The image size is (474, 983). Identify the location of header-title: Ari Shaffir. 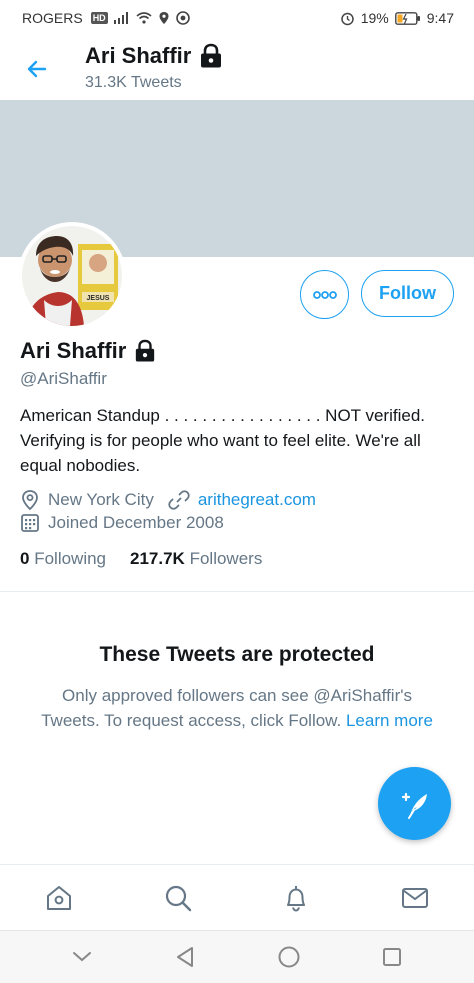
(154, 56).